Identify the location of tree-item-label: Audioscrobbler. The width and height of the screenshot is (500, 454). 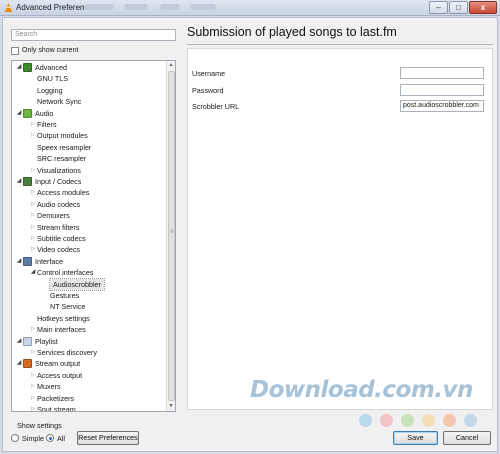
(77, 284).